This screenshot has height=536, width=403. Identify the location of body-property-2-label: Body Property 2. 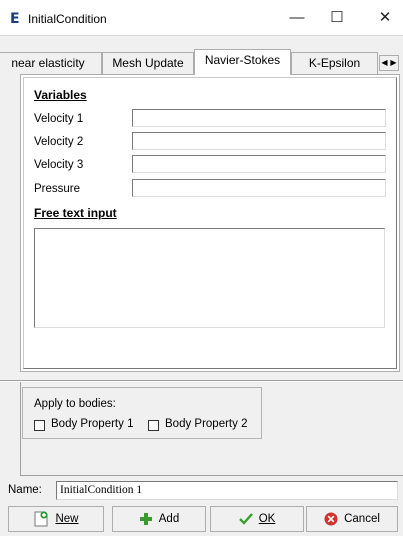
(206, 424).